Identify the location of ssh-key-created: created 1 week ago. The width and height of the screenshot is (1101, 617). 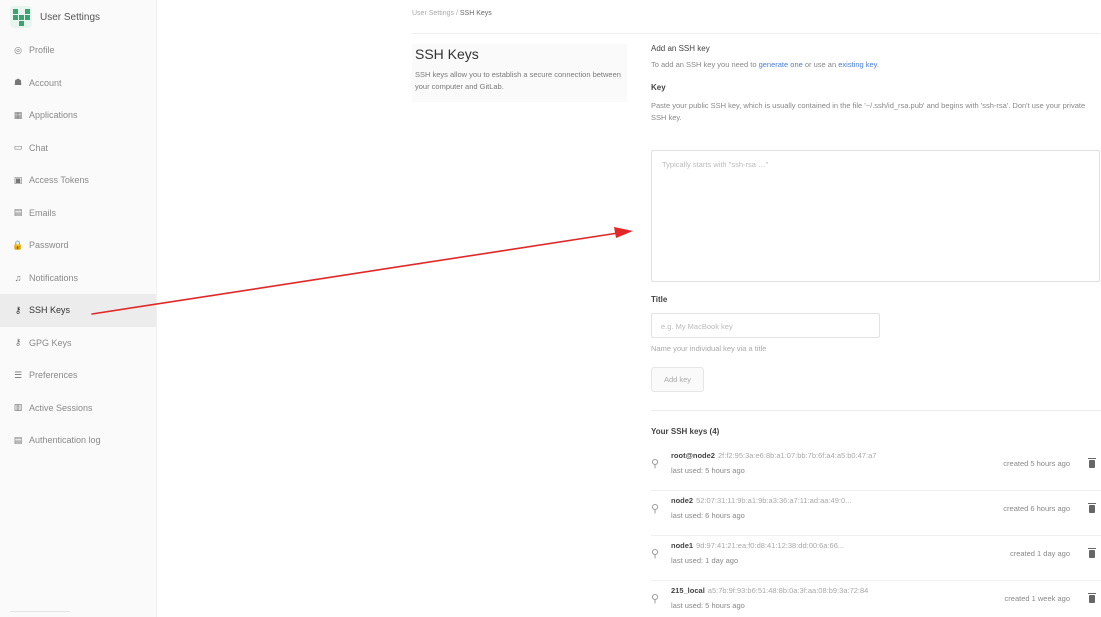
(1037, 598).